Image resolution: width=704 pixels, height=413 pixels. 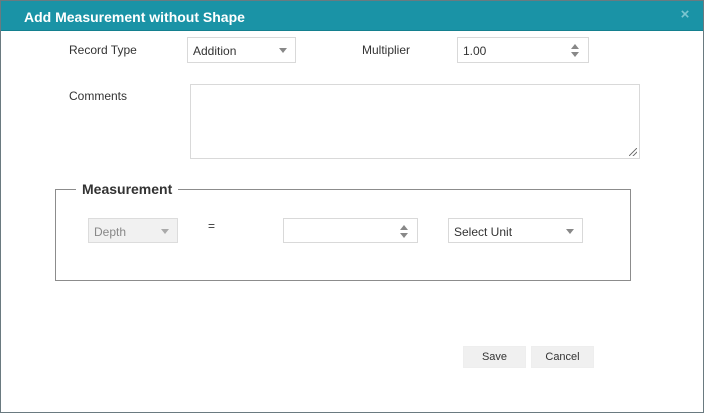 What do you see at coordinates (475, 51) in the screenshot?
I see `multiplier-value: 1.00` at bounding box center [475, 51].